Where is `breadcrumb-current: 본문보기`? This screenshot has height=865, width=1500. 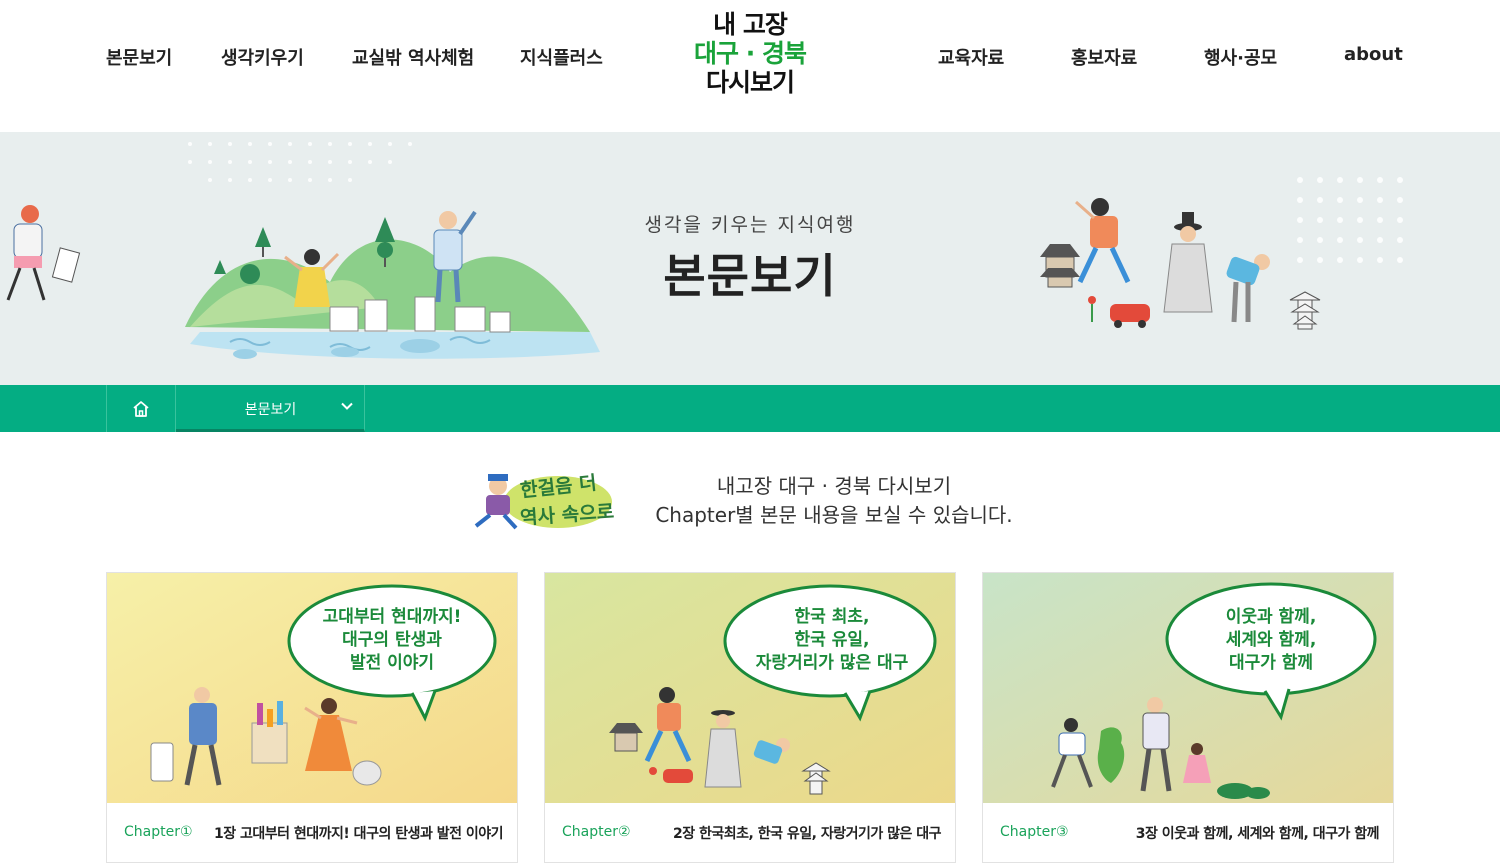 breadcrumb-current: 본문보기 is located at coordinates (270, 410).